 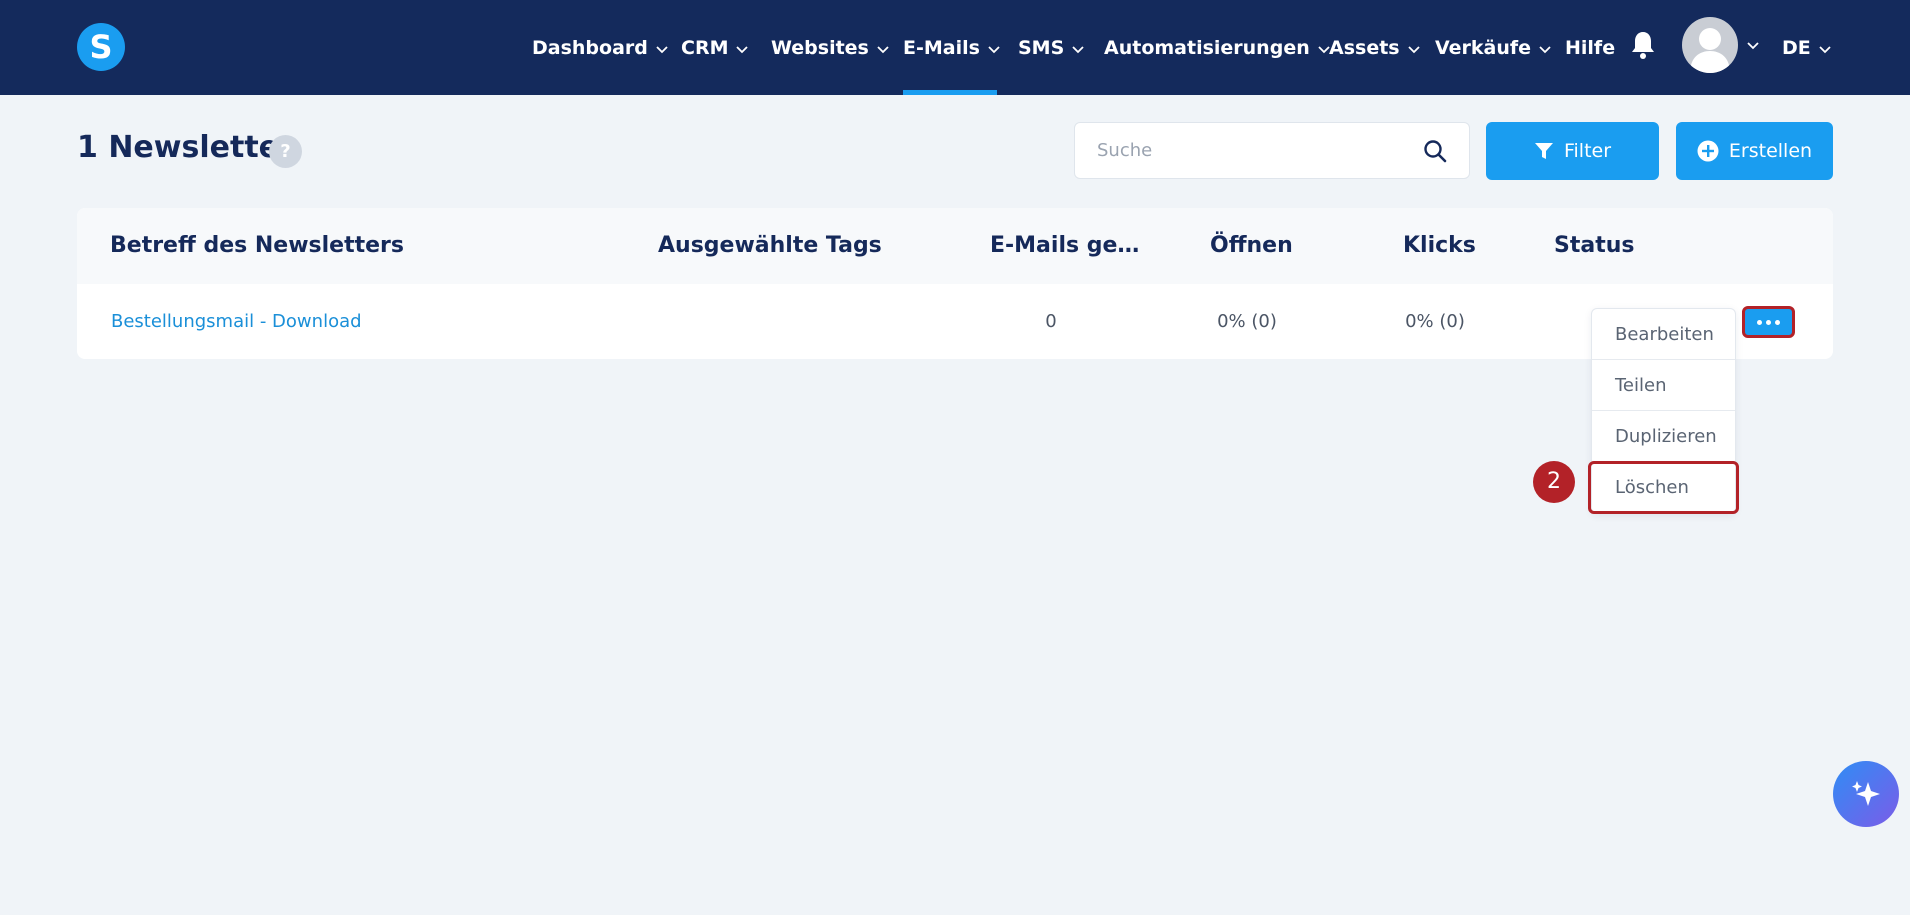 I want to click on create-button: Erstellen, so click(x=1754, y=151).